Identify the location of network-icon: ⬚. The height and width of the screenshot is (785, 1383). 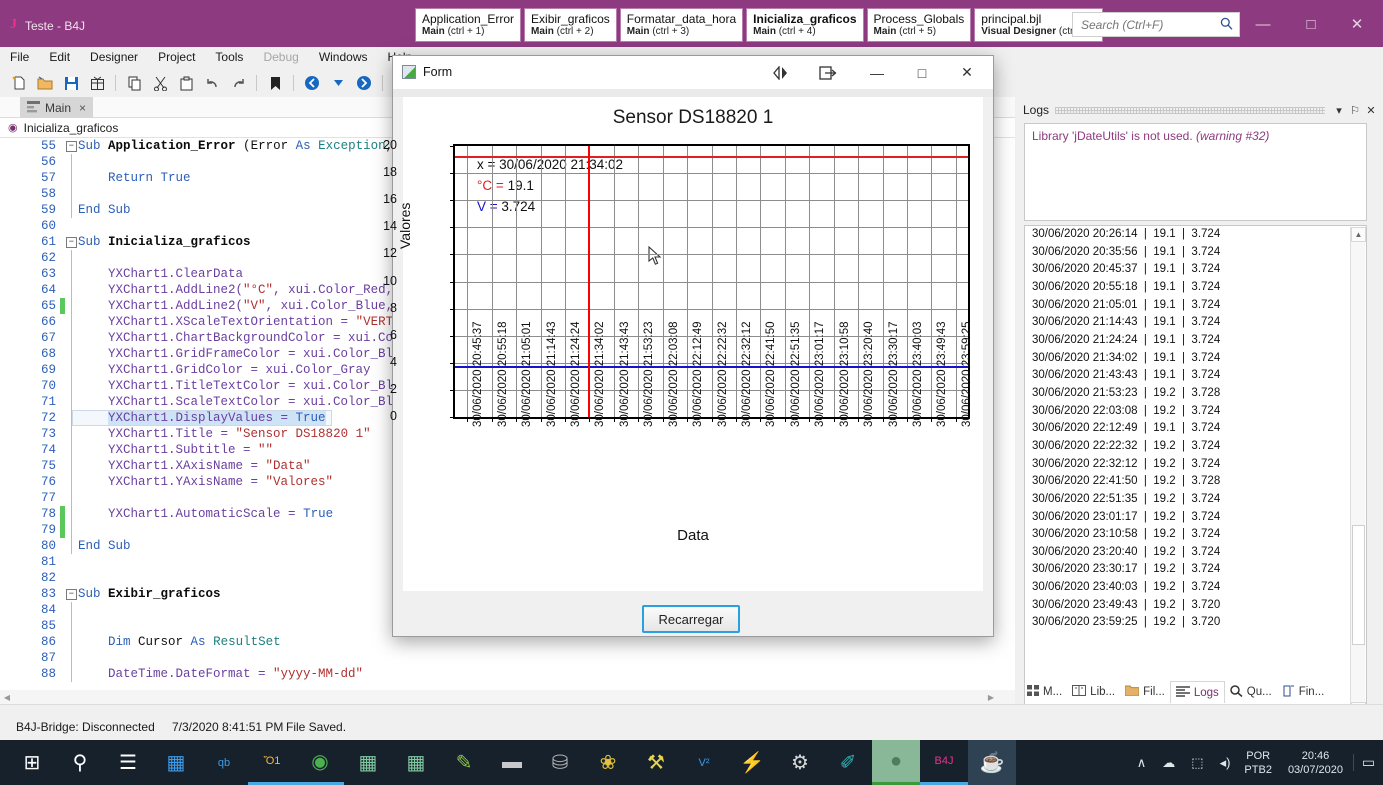
(1197, 763).